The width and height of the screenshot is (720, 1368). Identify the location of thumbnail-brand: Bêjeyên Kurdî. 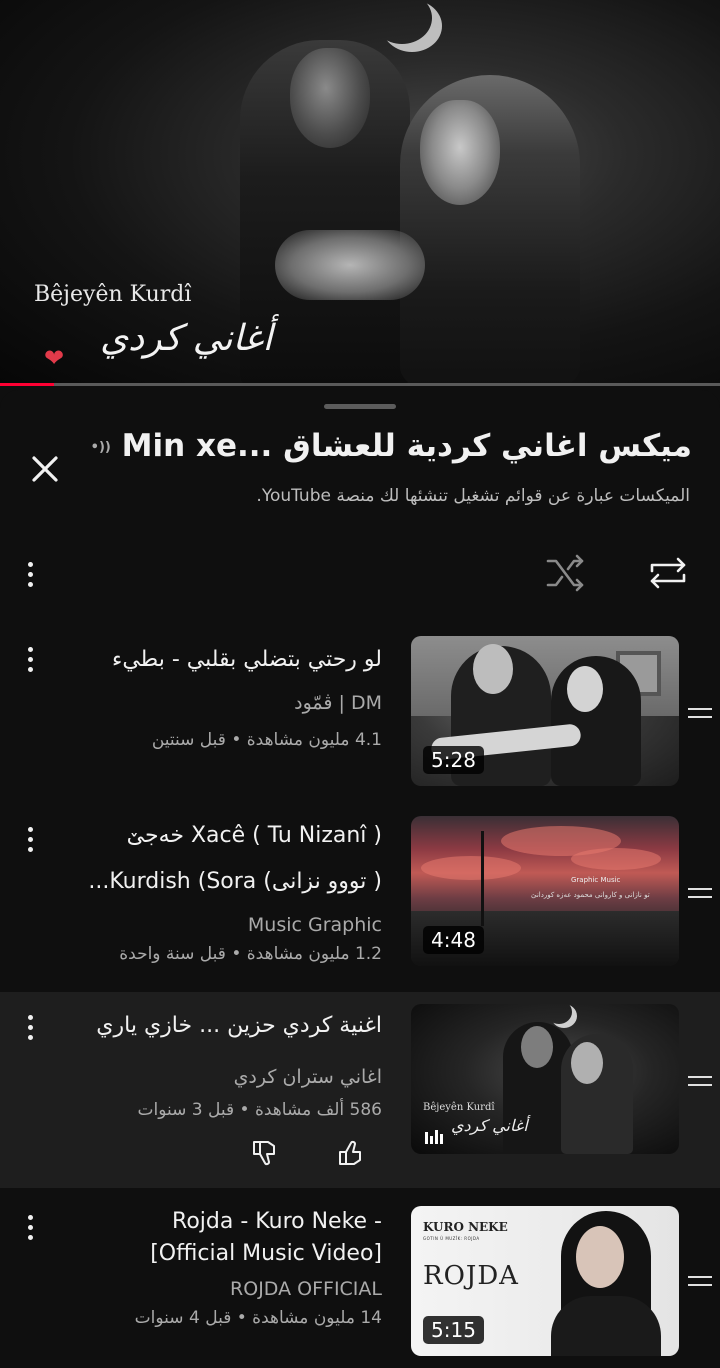
(459, 1107).